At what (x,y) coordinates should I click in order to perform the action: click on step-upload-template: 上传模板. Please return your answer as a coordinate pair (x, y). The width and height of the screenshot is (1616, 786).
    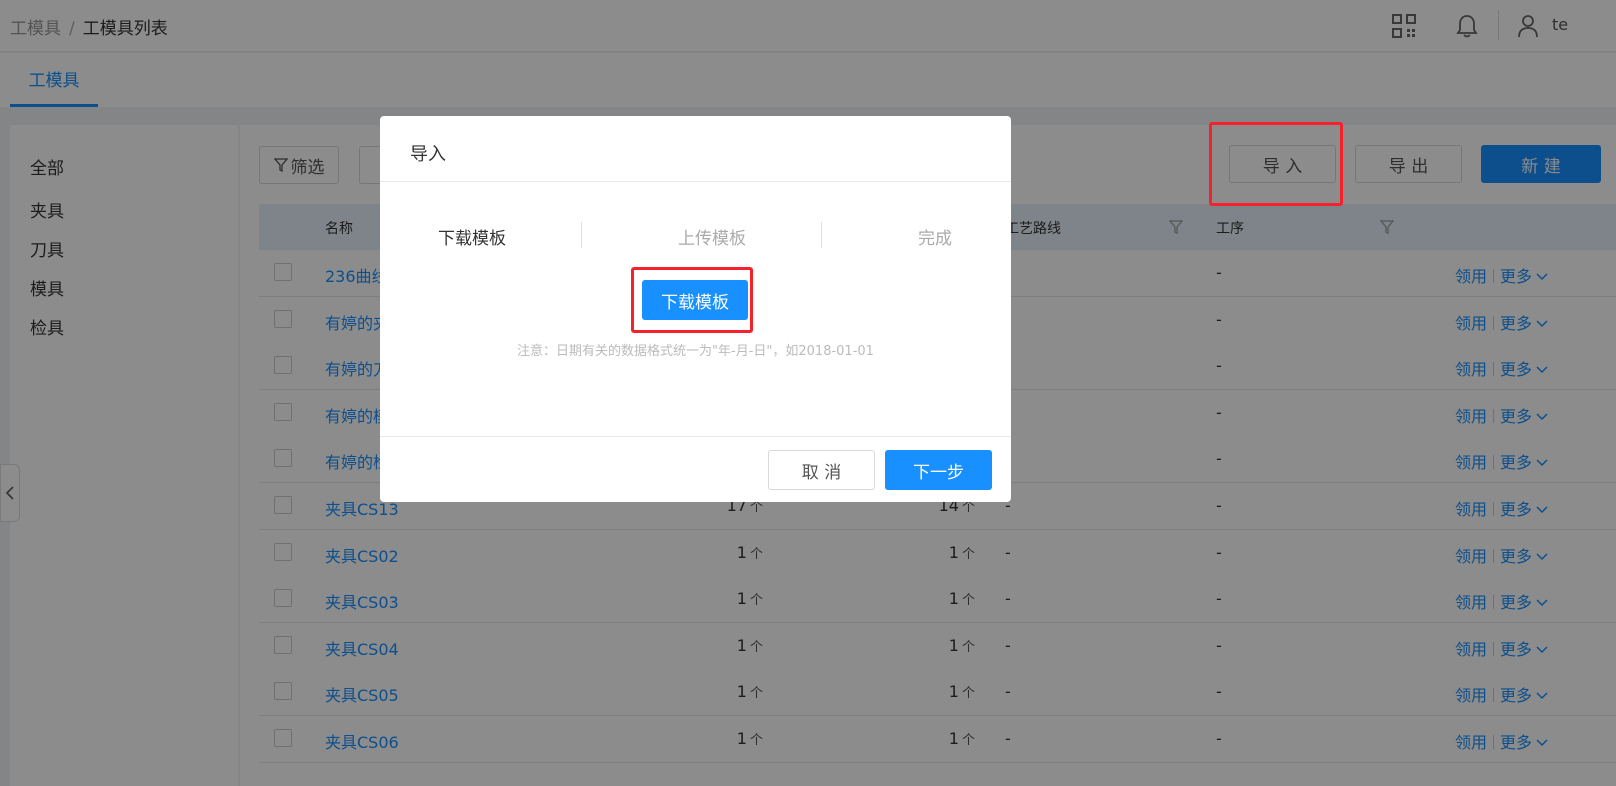
    Looking at the image, I should click on (712, 239).